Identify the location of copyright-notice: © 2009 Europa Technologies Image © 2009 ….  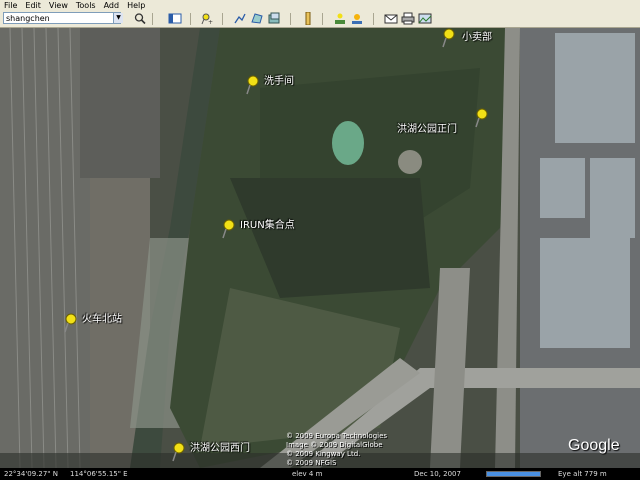
(336, 450).